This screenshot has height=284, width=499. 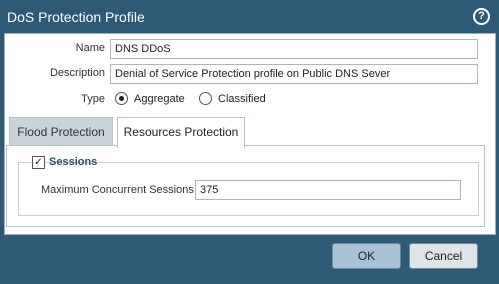 What do you see at coordinates (242, 99) in the screenshot?
I see `classified-label: Classified` at bounding box center [242, 99].